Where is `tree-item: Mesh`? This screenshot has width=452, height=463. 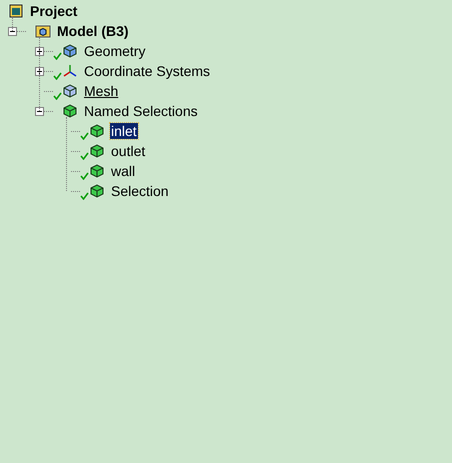
tree-item: Mesh is located at coordinates (101, 91).